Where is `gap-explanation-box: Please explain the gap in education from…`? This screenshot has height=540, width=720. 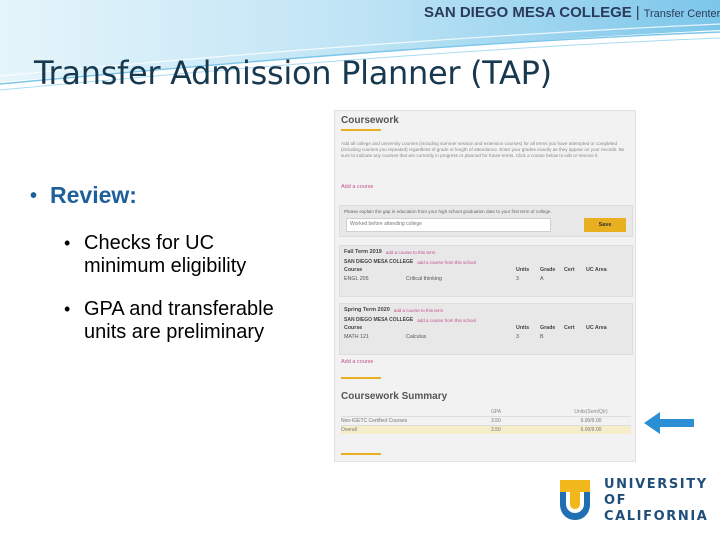 gap-explanation-box: Please explain the gap in education from… is located at coordinates (486, 221).